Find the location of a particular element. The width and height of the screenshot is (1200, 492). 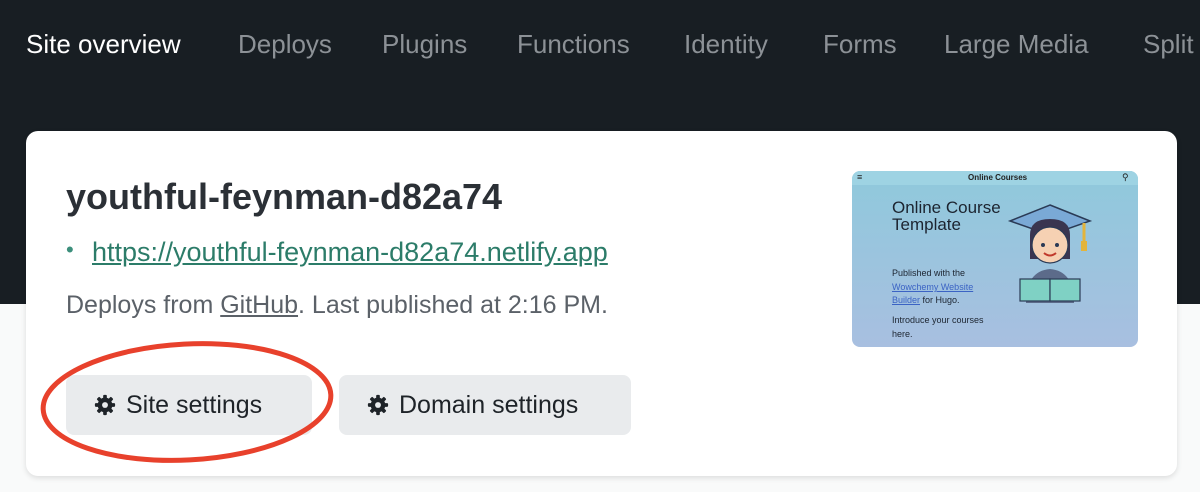

gear-icon is located at coordinates (378, 405).